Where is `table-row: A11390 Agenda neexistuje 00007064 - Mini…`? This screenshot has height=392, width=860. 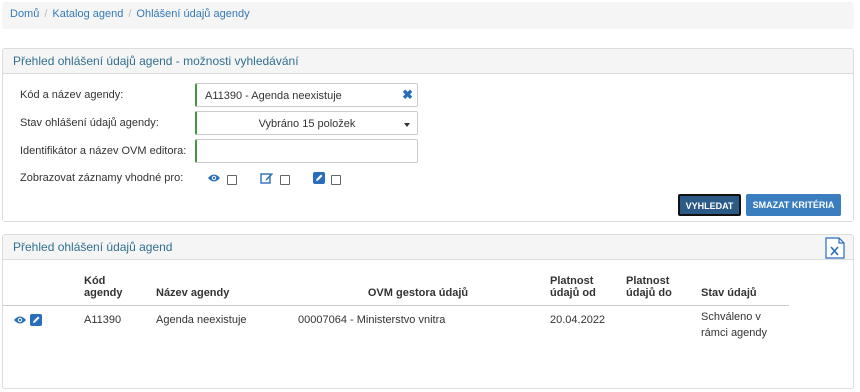
table-row: A11390 Agenda neexistuje 00007064 - Mini… is located at coordinates (396, 326).